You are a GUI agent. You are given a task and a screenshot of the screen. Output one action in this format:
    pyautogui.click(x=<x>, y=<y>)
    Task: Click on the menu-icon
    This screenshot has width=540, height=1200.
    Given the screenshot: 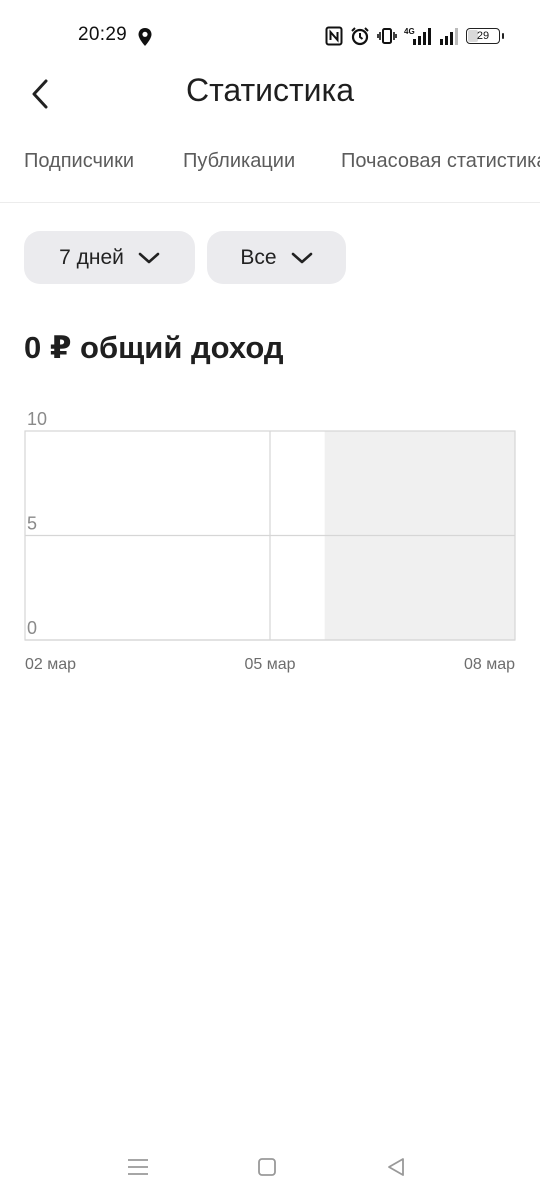 What is the action you would take?
    pyautogui.click(x=138, y=1167)
    